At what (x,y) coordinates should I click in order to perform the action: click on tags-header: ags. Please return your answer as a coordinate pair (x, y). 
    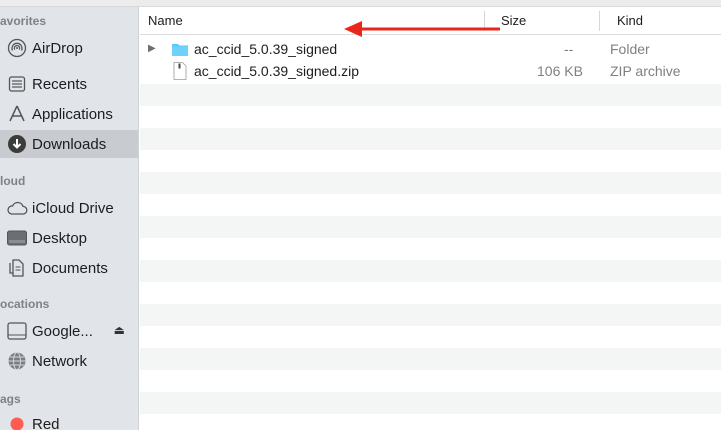
    Looking at the image, I should click on (10, 399).